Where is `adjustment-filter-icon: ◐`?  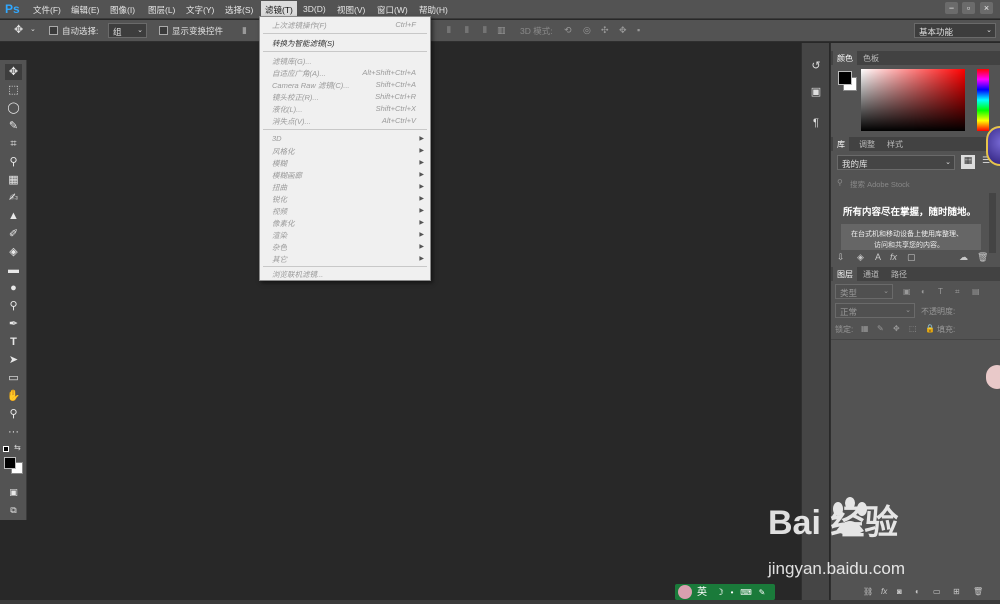
adjustment-filter-icon: ◐ is located at coordinates (923, 291).